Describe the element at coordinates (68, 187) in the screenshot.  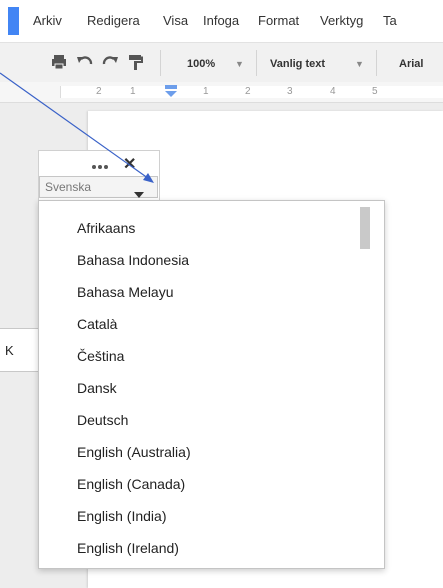
I see `language-select-value: Svenska` at that location.